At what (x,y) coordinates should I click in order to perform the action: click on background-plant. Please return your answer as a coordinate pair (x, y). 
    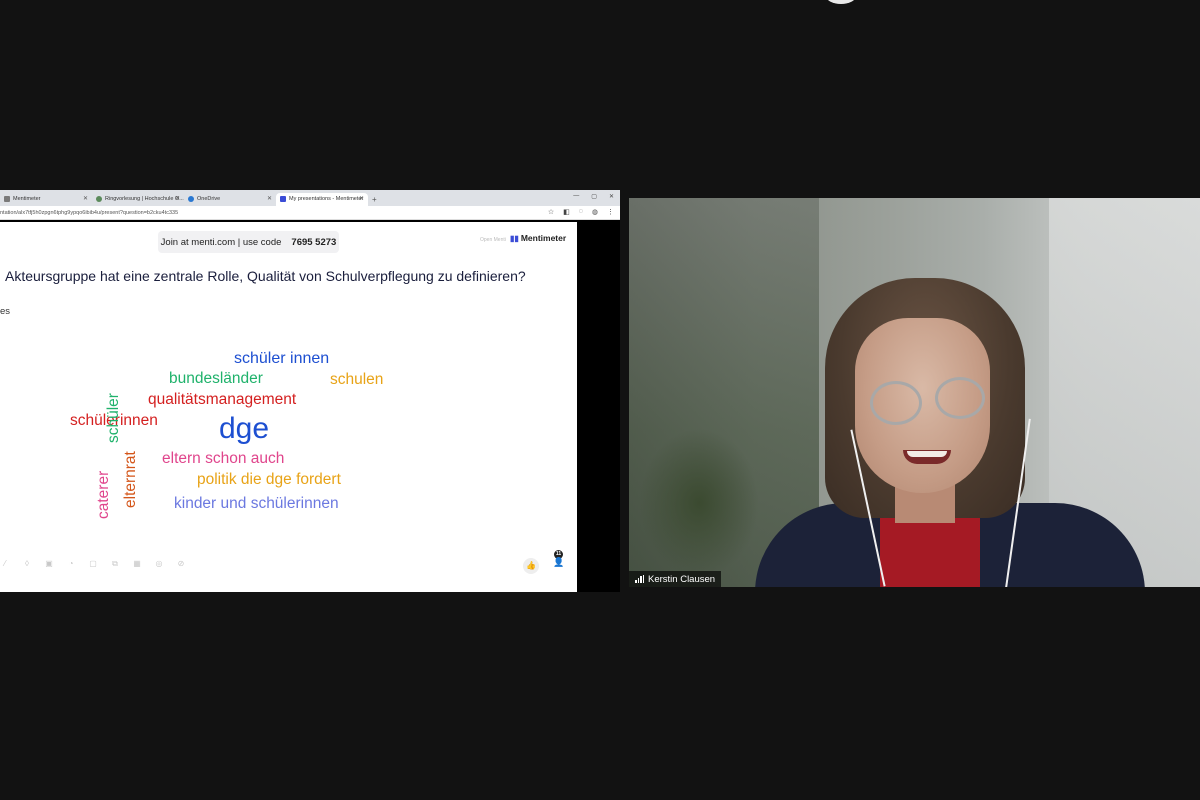
    Looking at the image, I should click on (699, 503).